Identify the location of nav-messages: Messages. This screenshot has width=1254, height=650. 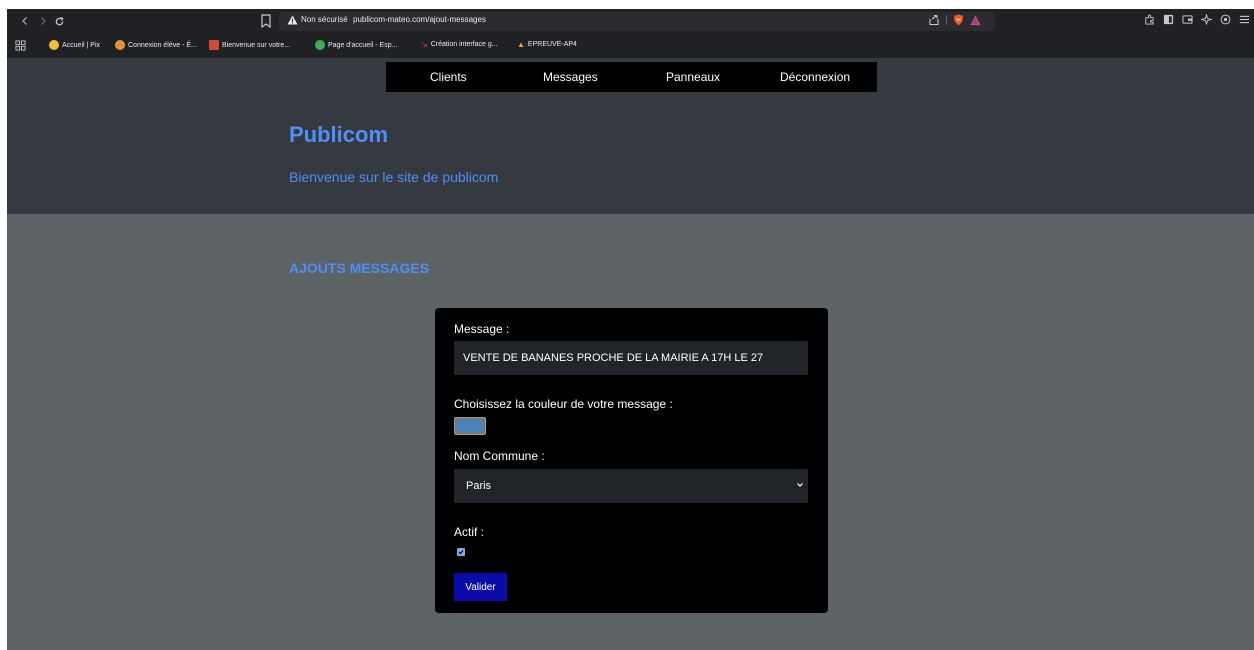
(570, 77).